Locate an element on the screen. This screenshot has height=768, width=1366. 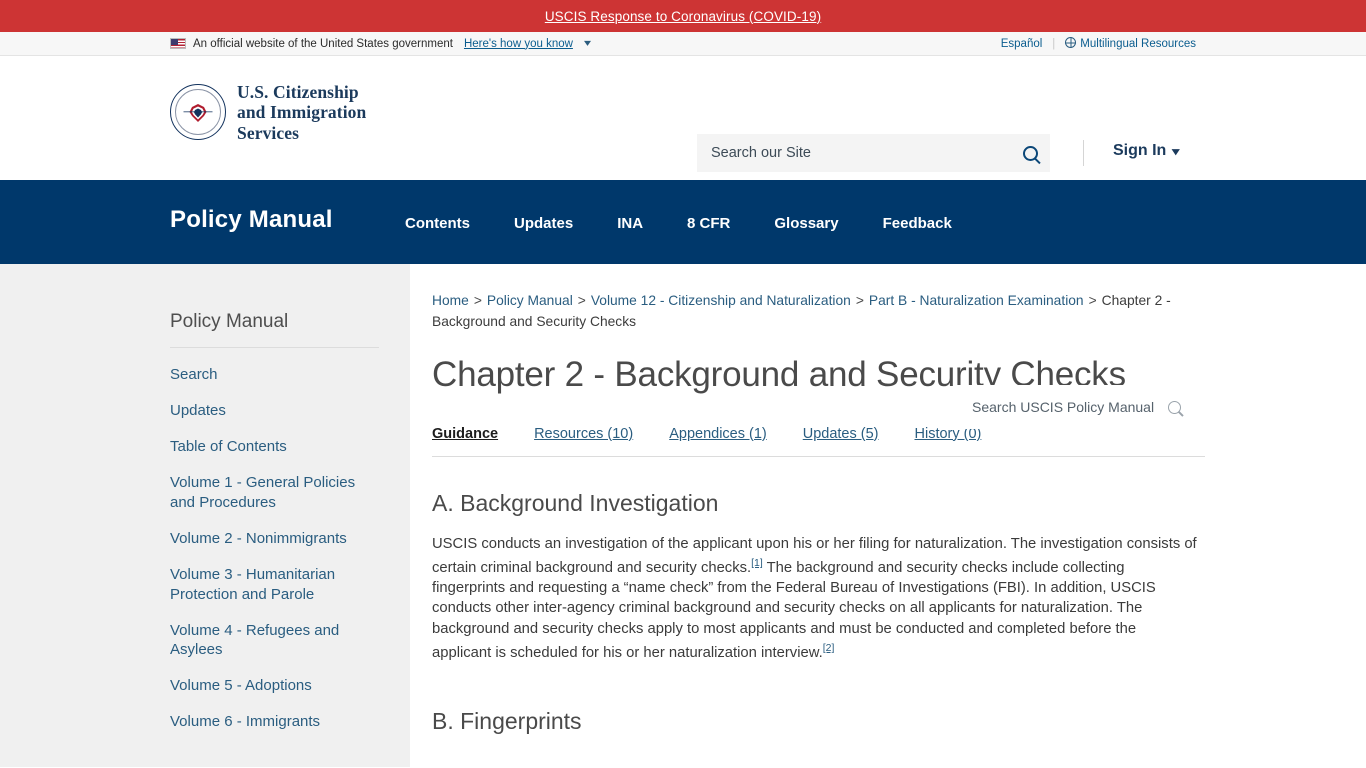
footnote-link-2: [2] is located at coordinates (829, 648).